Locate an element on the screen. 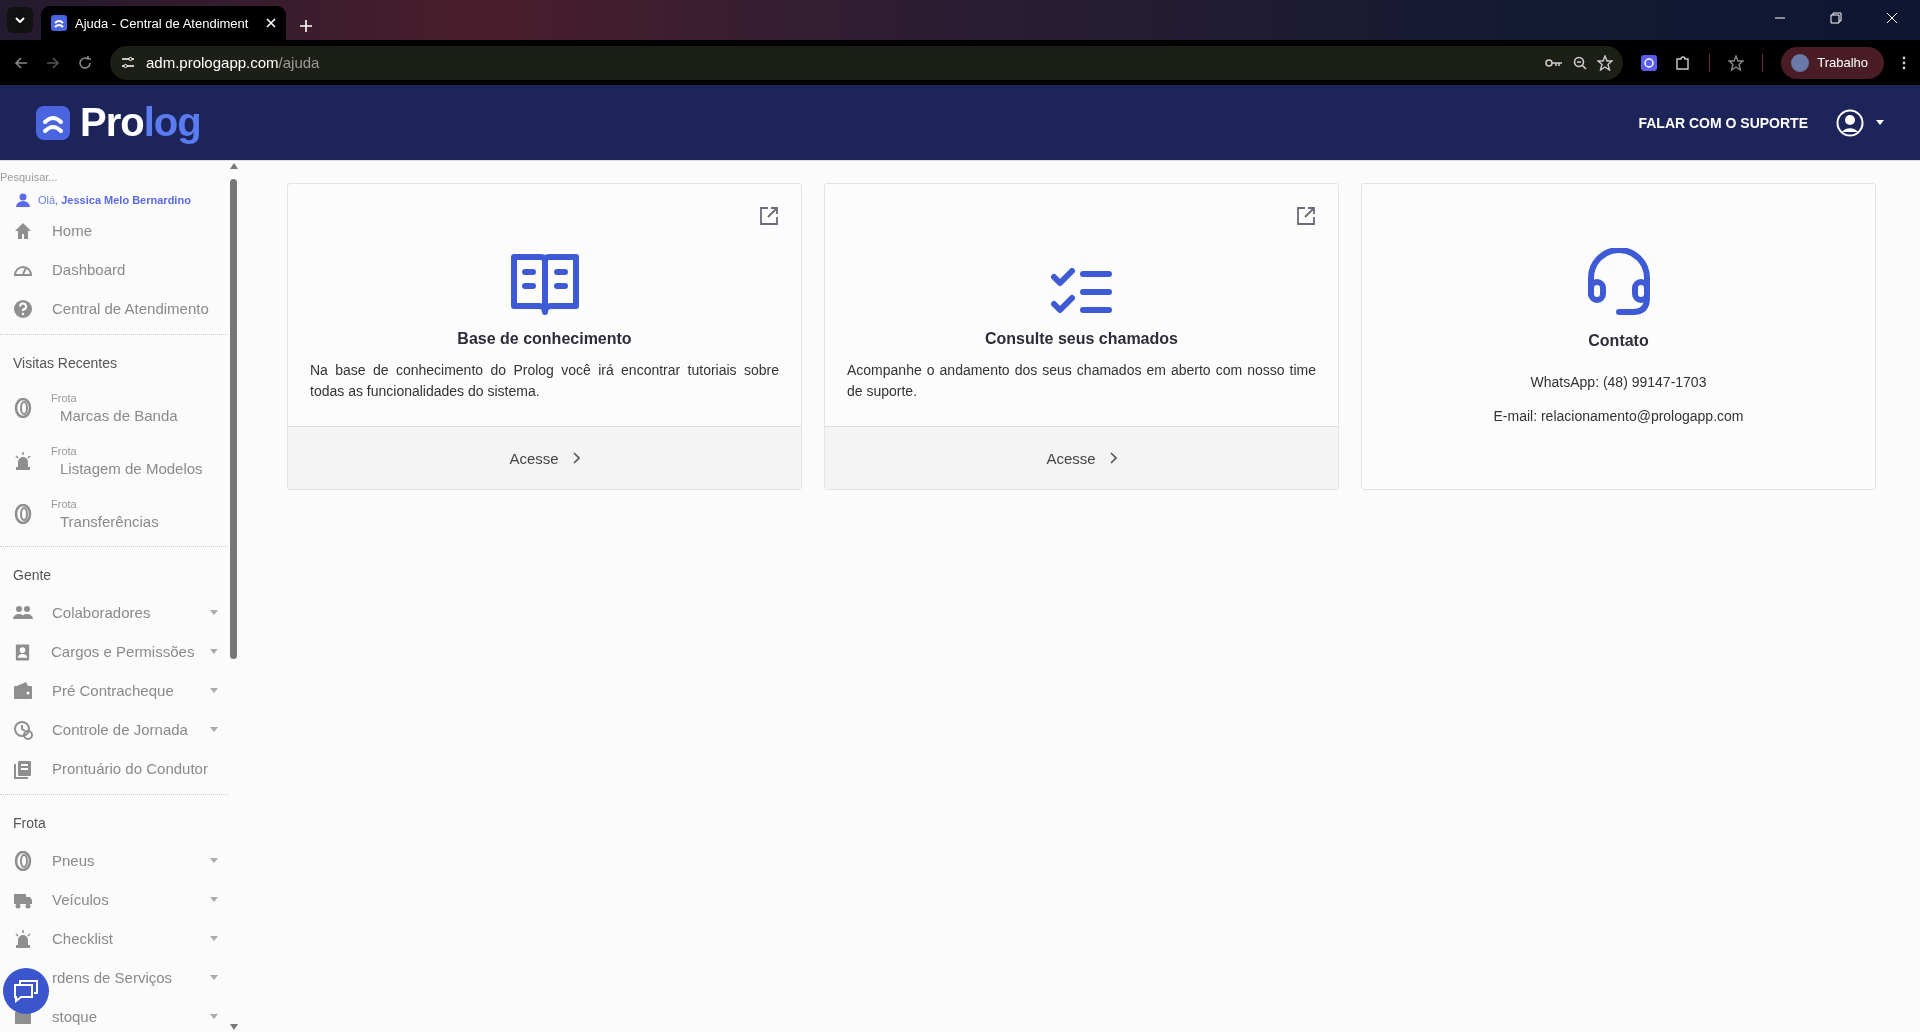 The width and height of the screenshot is (1920, 1032). sidebar-item: Home is located at coordinates (114, 230).